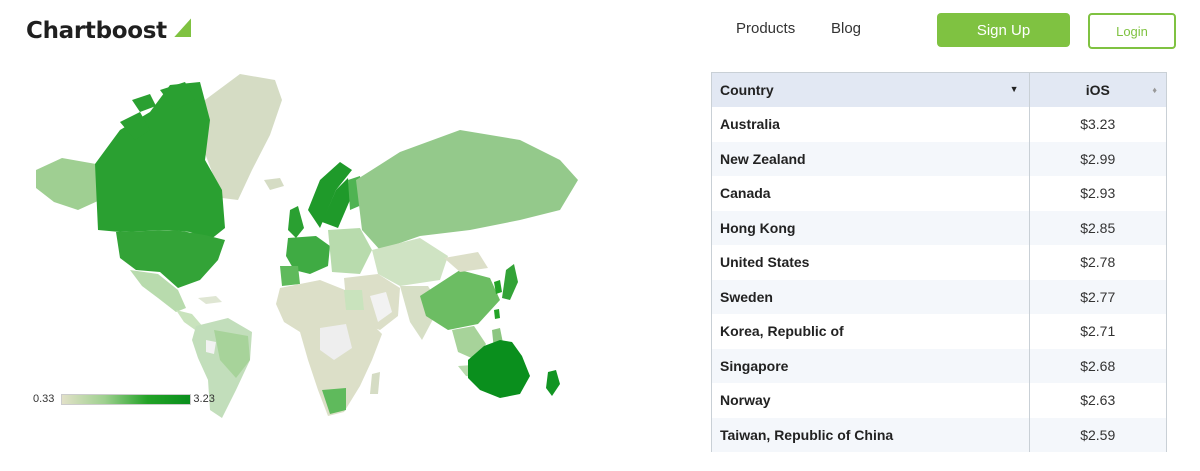 The height and width of the screenshot is (471, 1200). Describe the element at coordinates (553, 383) in the screenshot. I see `region-new-zealand` at that location.